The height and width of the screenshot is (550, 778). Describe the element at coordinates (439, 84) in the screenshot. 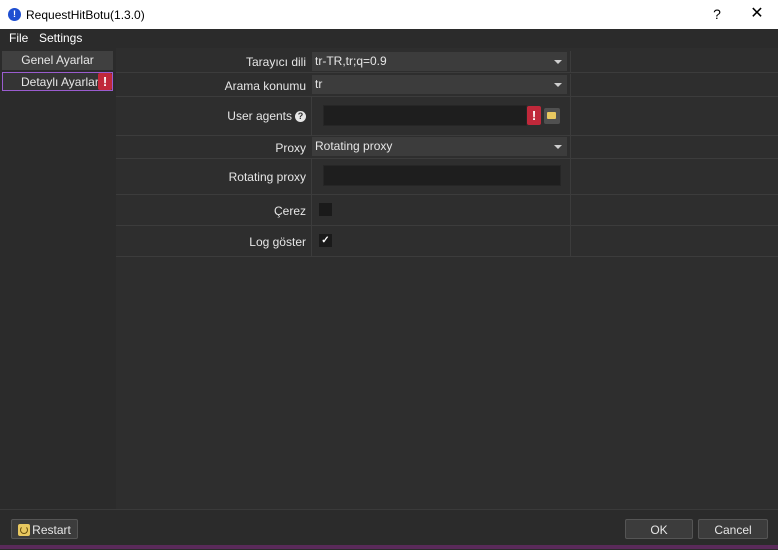

I see `search-location-select: tr` at that location.